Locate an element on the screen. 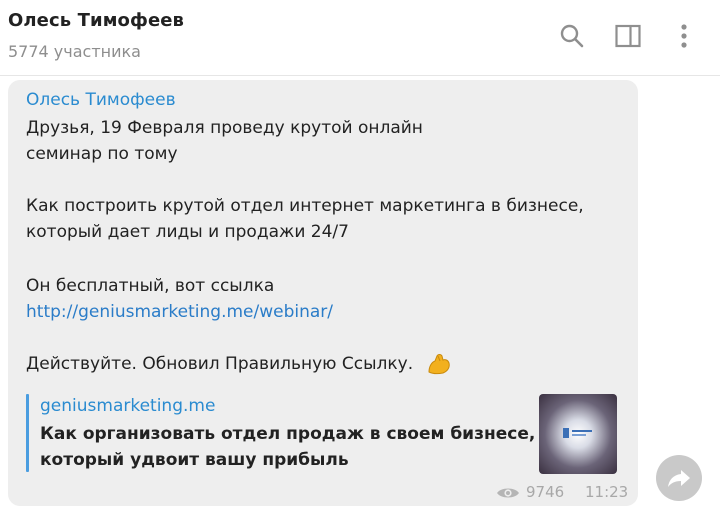 Image resolution: width=720 pixels, height=522 pixels. more-vertical-icon is located at coordinates (684, 36).